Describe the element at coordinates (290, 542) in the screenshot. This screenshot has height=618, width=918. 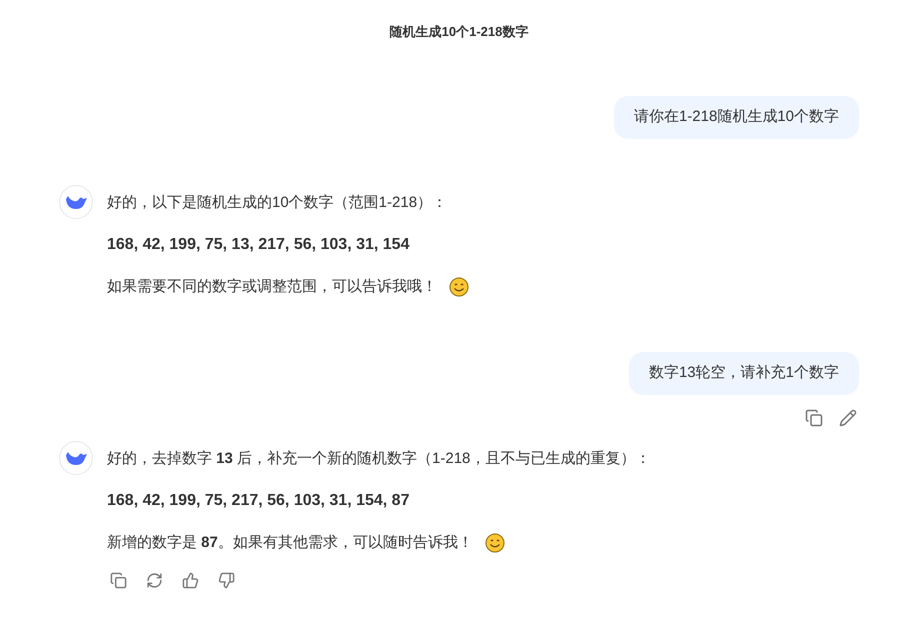
I see `message-text: 新增的数字是 87。如果有其他需求，可以随时告诉我！` at that location.